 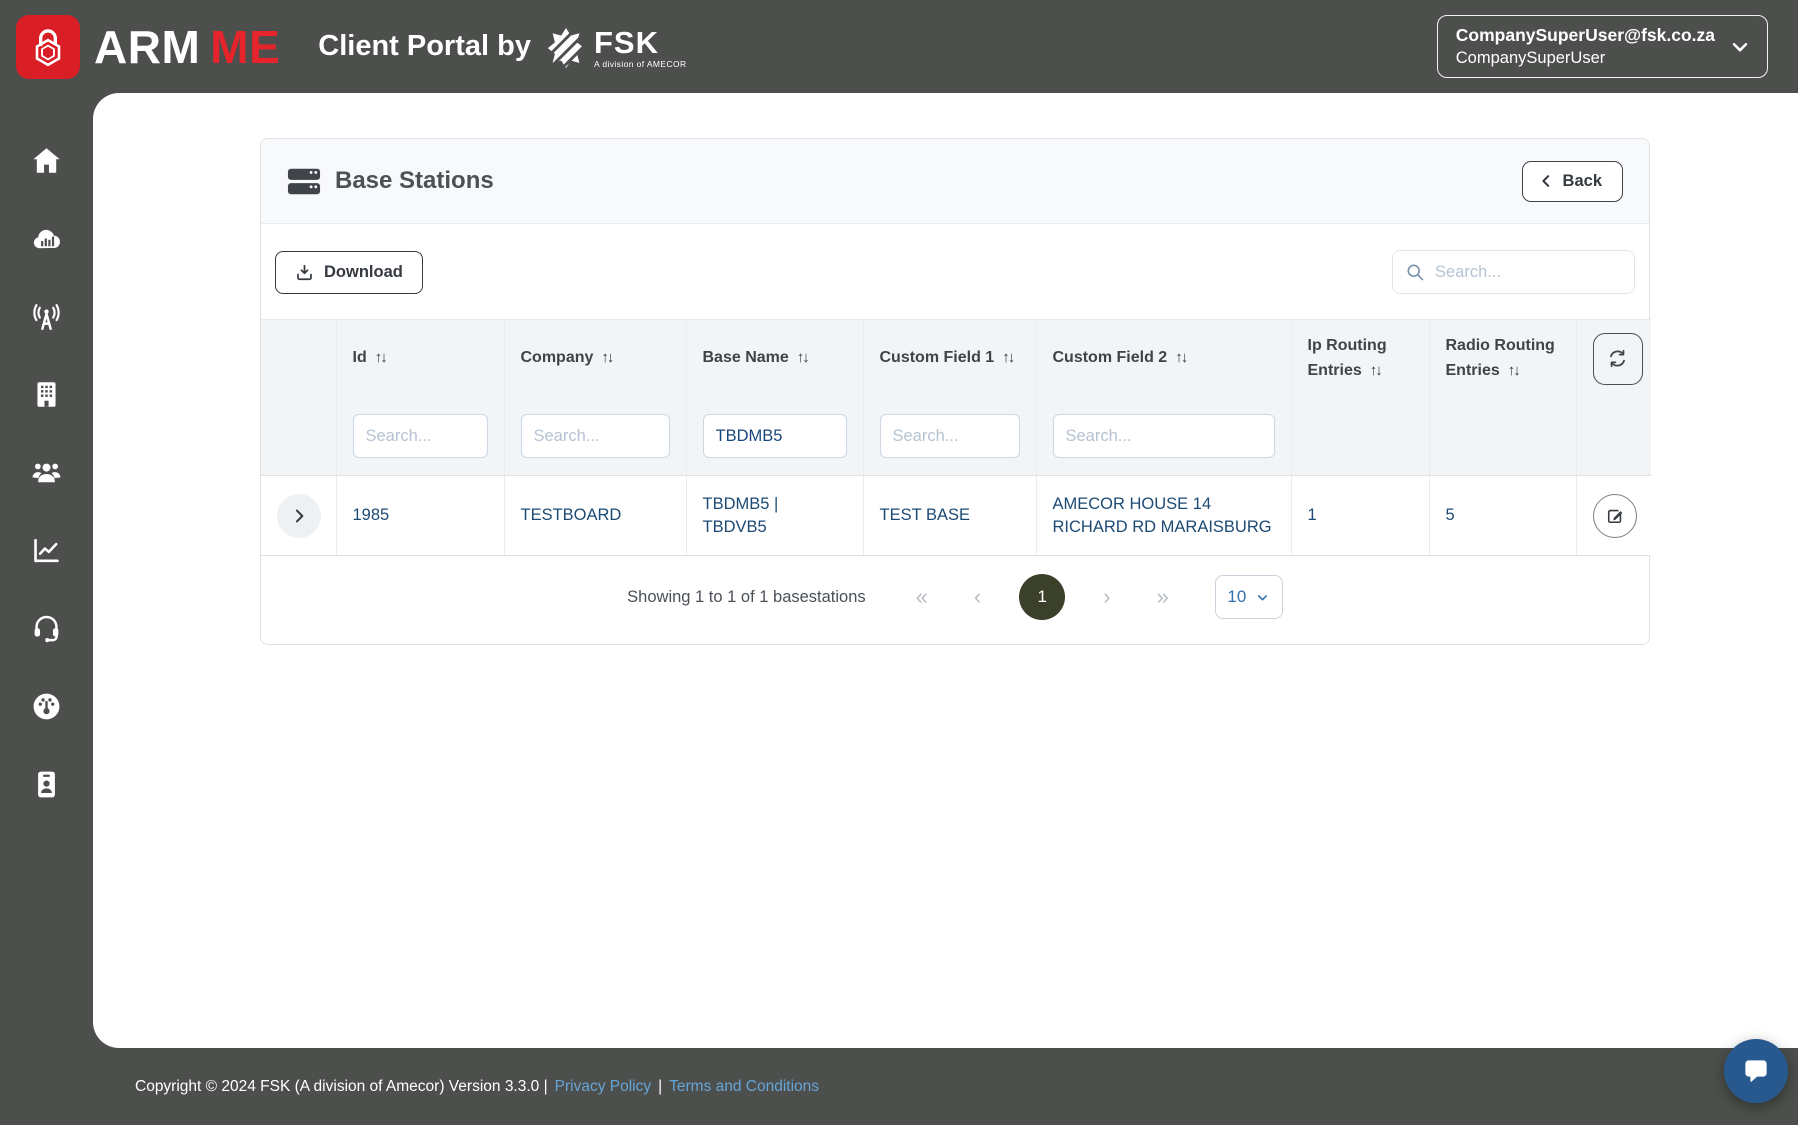 I want to click on column-header-radio-routing-entries: Radio Routing Entries ↑↓, so click(x=1502, y=358).